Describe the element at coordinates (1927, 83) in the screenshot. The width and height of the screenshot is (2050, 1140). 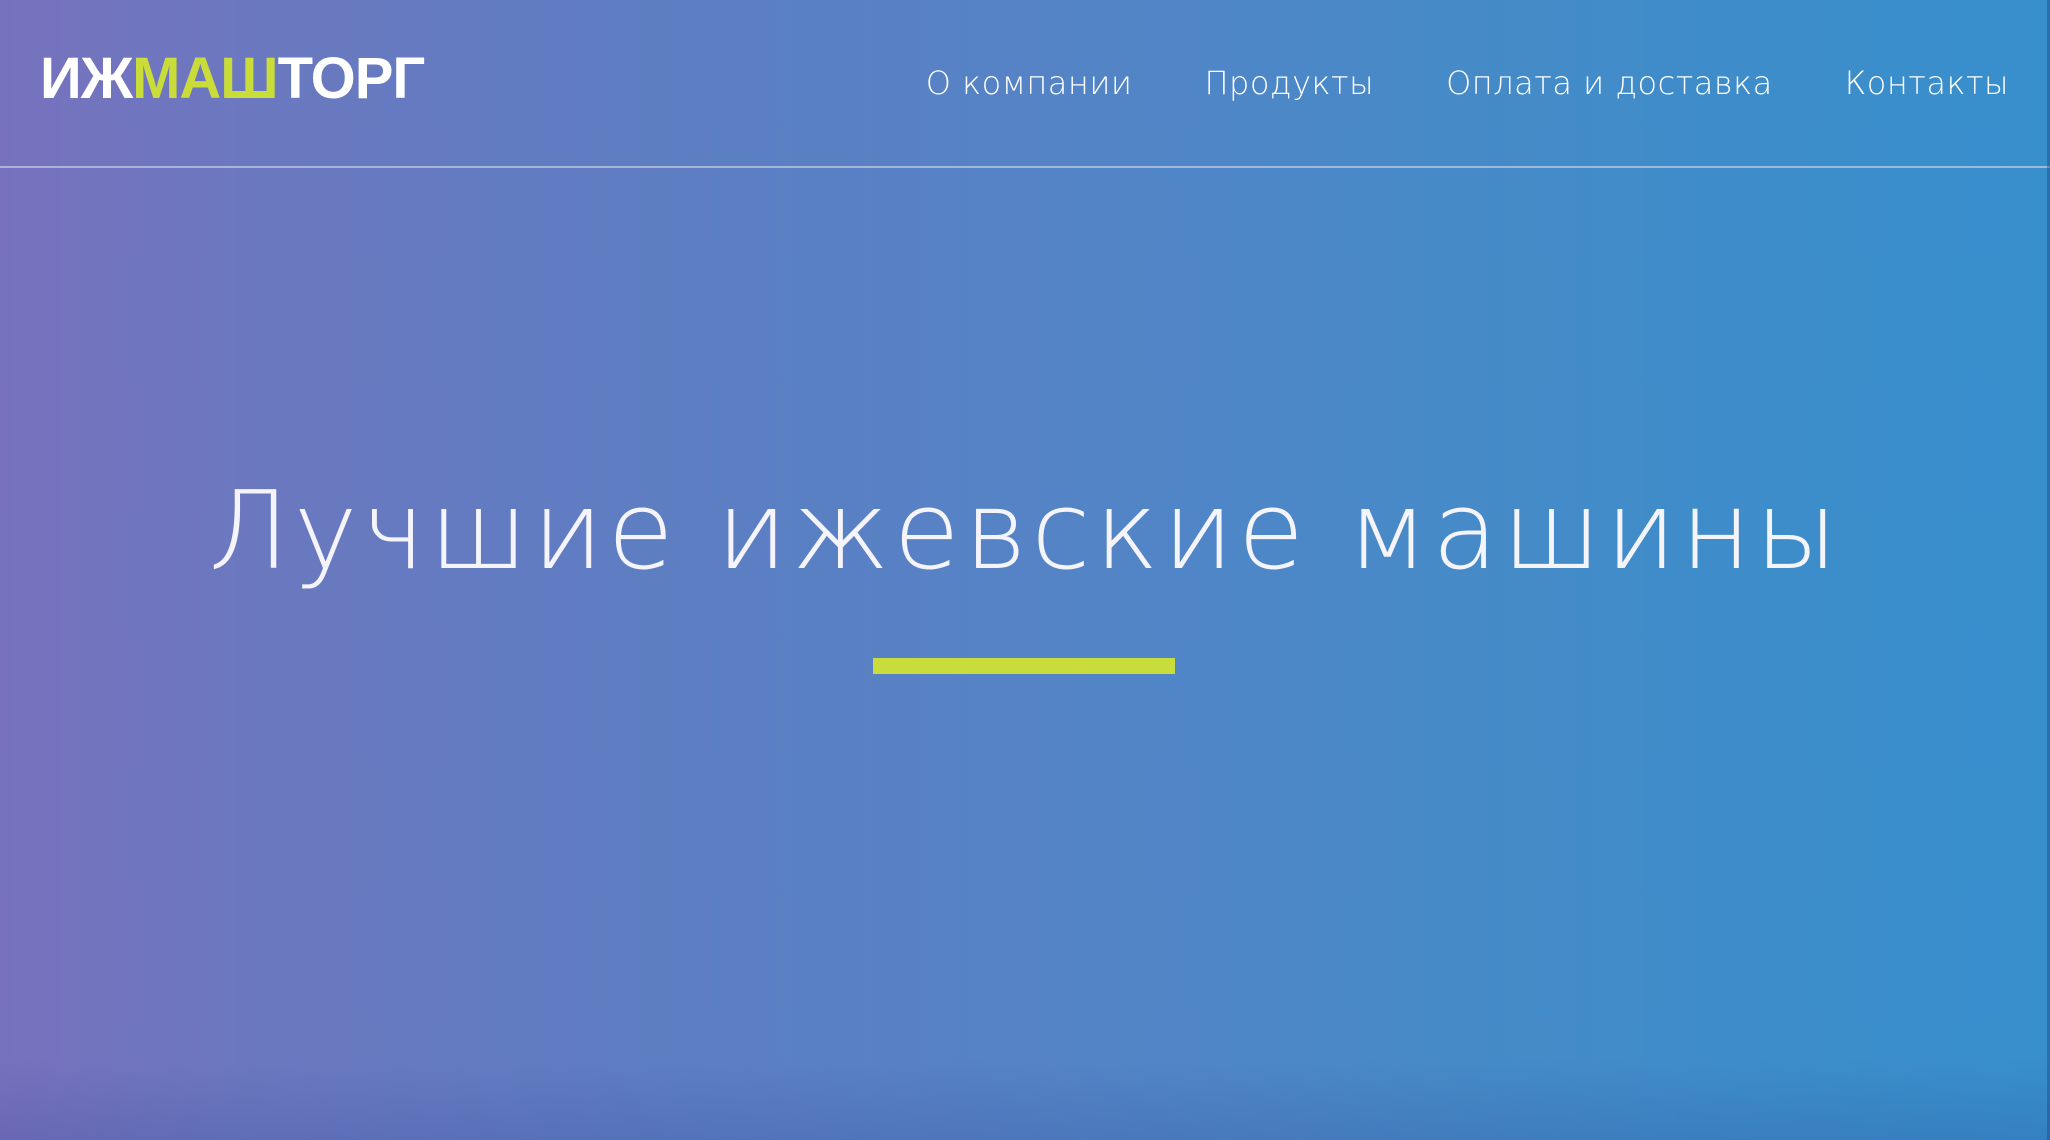
I see `nav-link-contacts: Контакты` at that location.